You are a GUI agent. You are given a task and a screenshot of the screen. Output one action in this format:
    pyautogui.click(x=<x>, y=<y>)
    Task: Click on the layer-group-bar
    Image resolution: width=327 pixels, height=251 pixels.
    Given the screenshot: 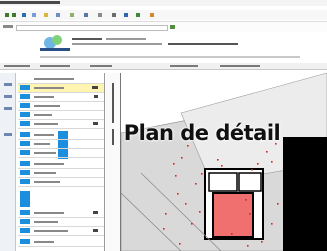 What is the action you would take?
    pyautogui.click(x=25, y=199)
    